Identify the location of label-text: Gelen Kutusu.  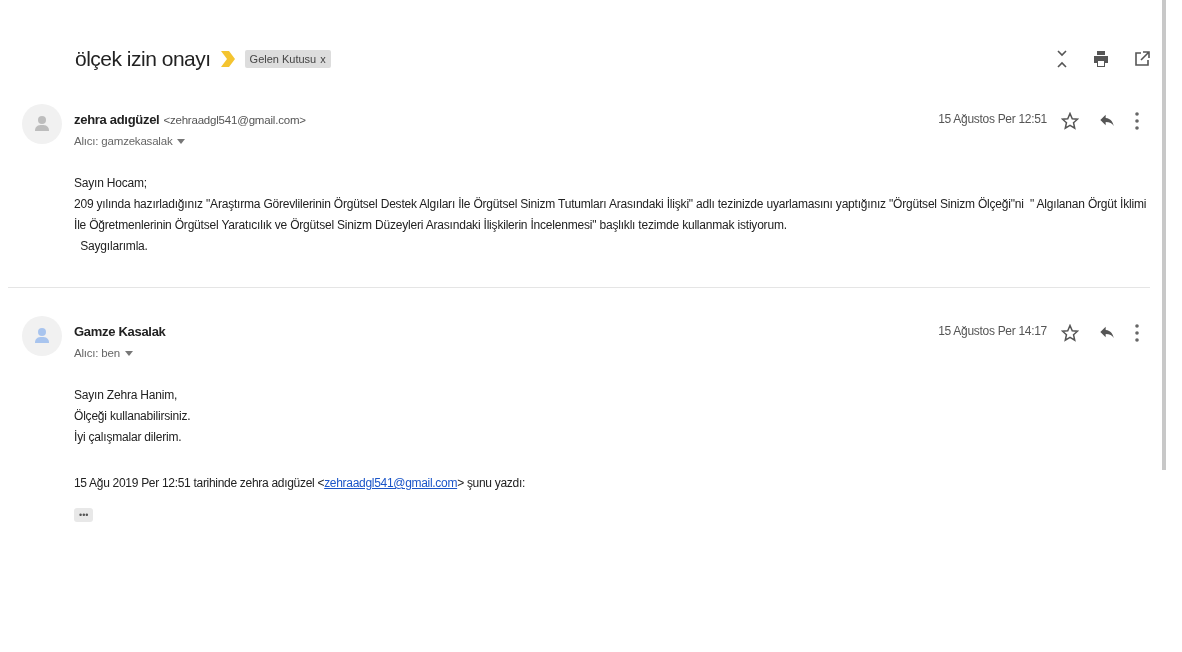
(283, 59).